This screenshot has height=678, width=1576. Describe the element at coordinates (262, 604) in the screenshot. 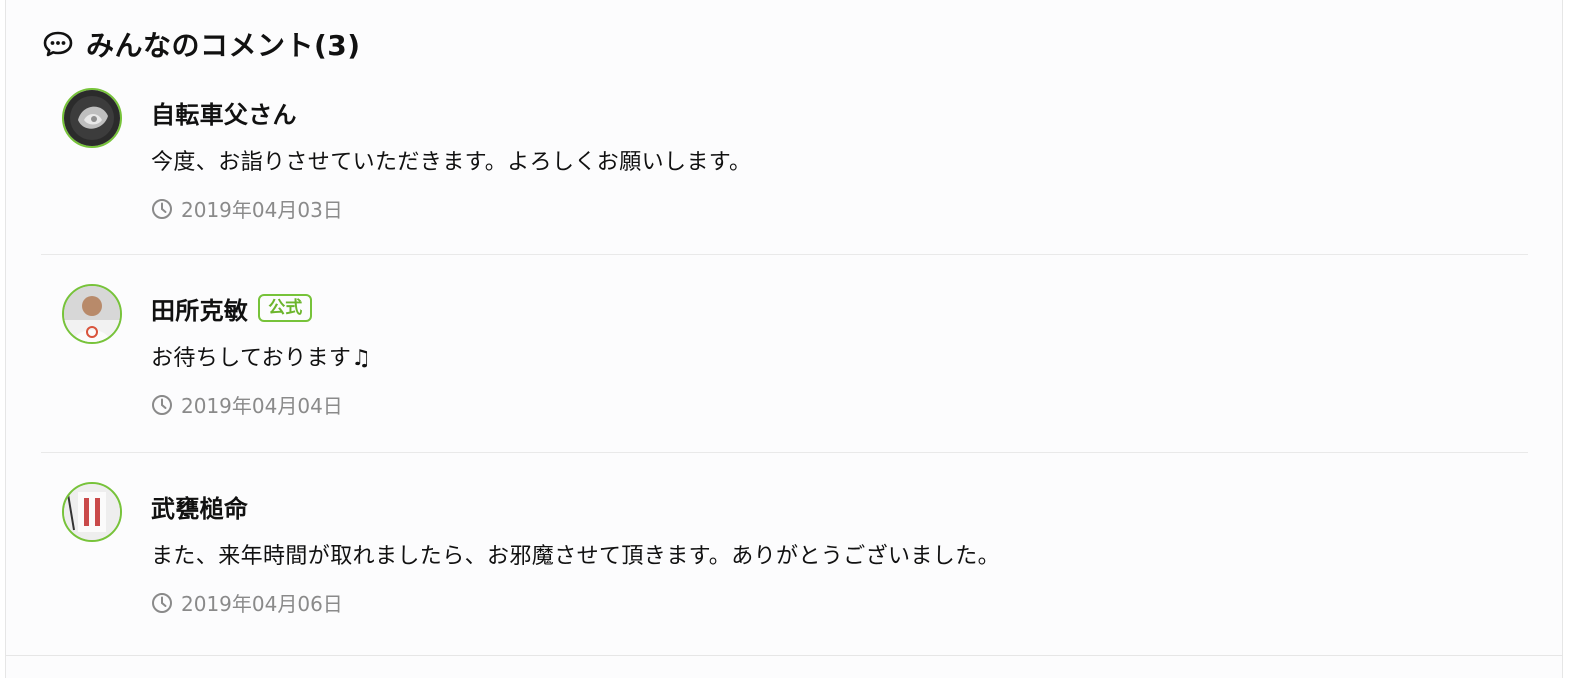

I see `date-text: 2019年04月06日` at that location.